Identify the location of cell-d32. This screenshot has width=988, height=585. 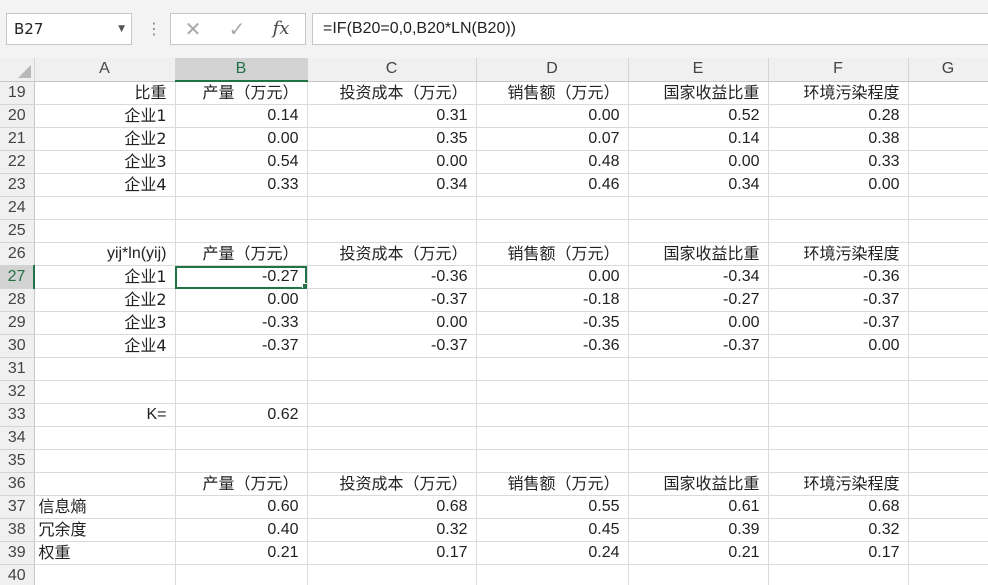
(552, 392).